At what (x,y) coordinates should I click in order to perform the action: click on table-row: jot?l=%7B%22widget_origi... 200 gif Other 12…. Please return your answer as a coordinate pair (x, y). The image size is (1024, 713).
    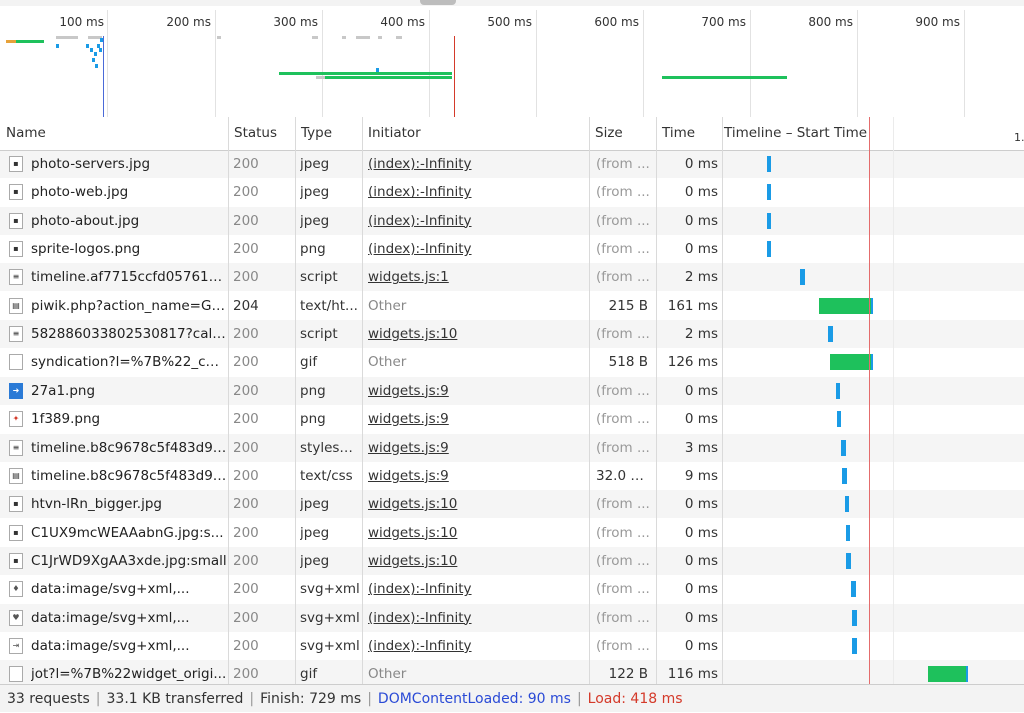
    Looking at the image, I should click on (512, 672).